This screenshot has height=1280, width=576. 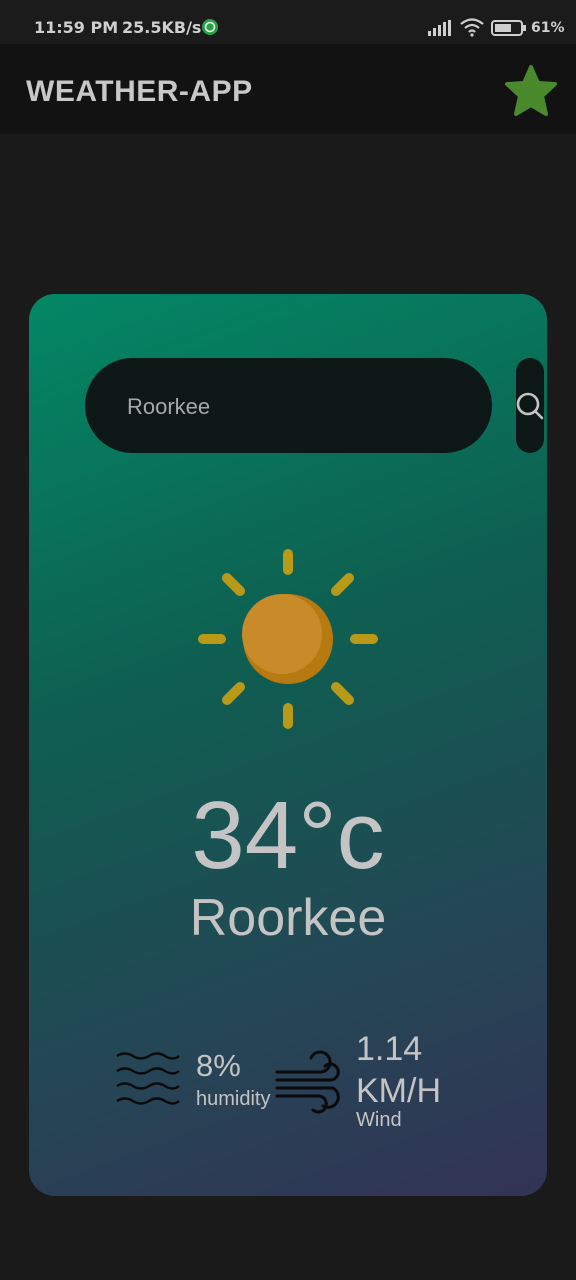 I want to click on wind-speed-value: 1.14 KM/H, so click(x=398, y=1070).